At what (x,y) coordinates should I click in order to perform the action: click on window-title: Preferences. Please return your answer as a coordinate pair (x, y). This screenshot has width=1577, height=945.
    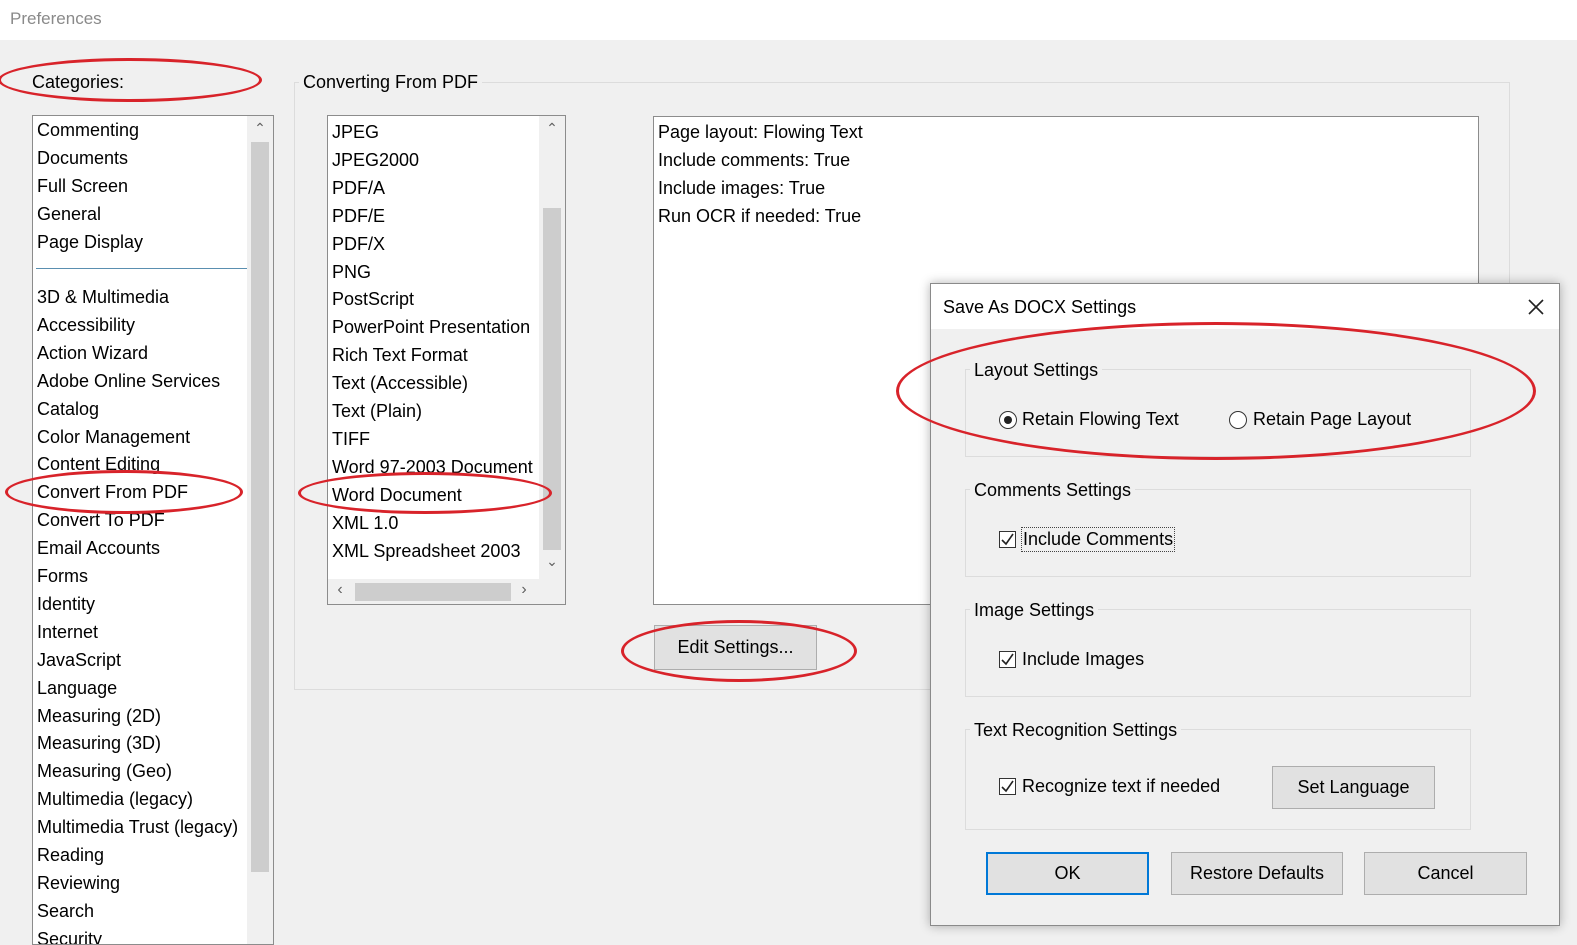
    Looking at the image, I should click on (56, 18).